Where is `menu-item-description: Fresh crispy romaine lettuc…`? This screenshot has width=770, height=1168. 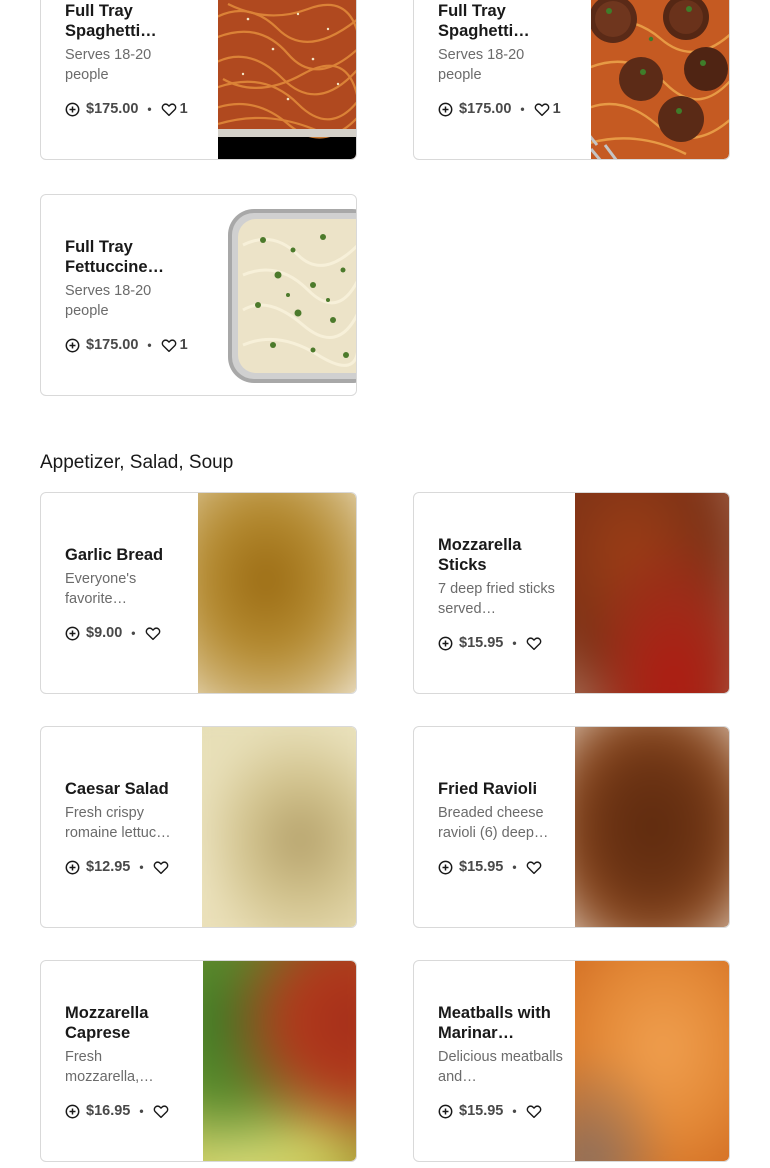 menu-item-description: Fresh crispy romaine lettuc… is located at coordinates (118, 823).